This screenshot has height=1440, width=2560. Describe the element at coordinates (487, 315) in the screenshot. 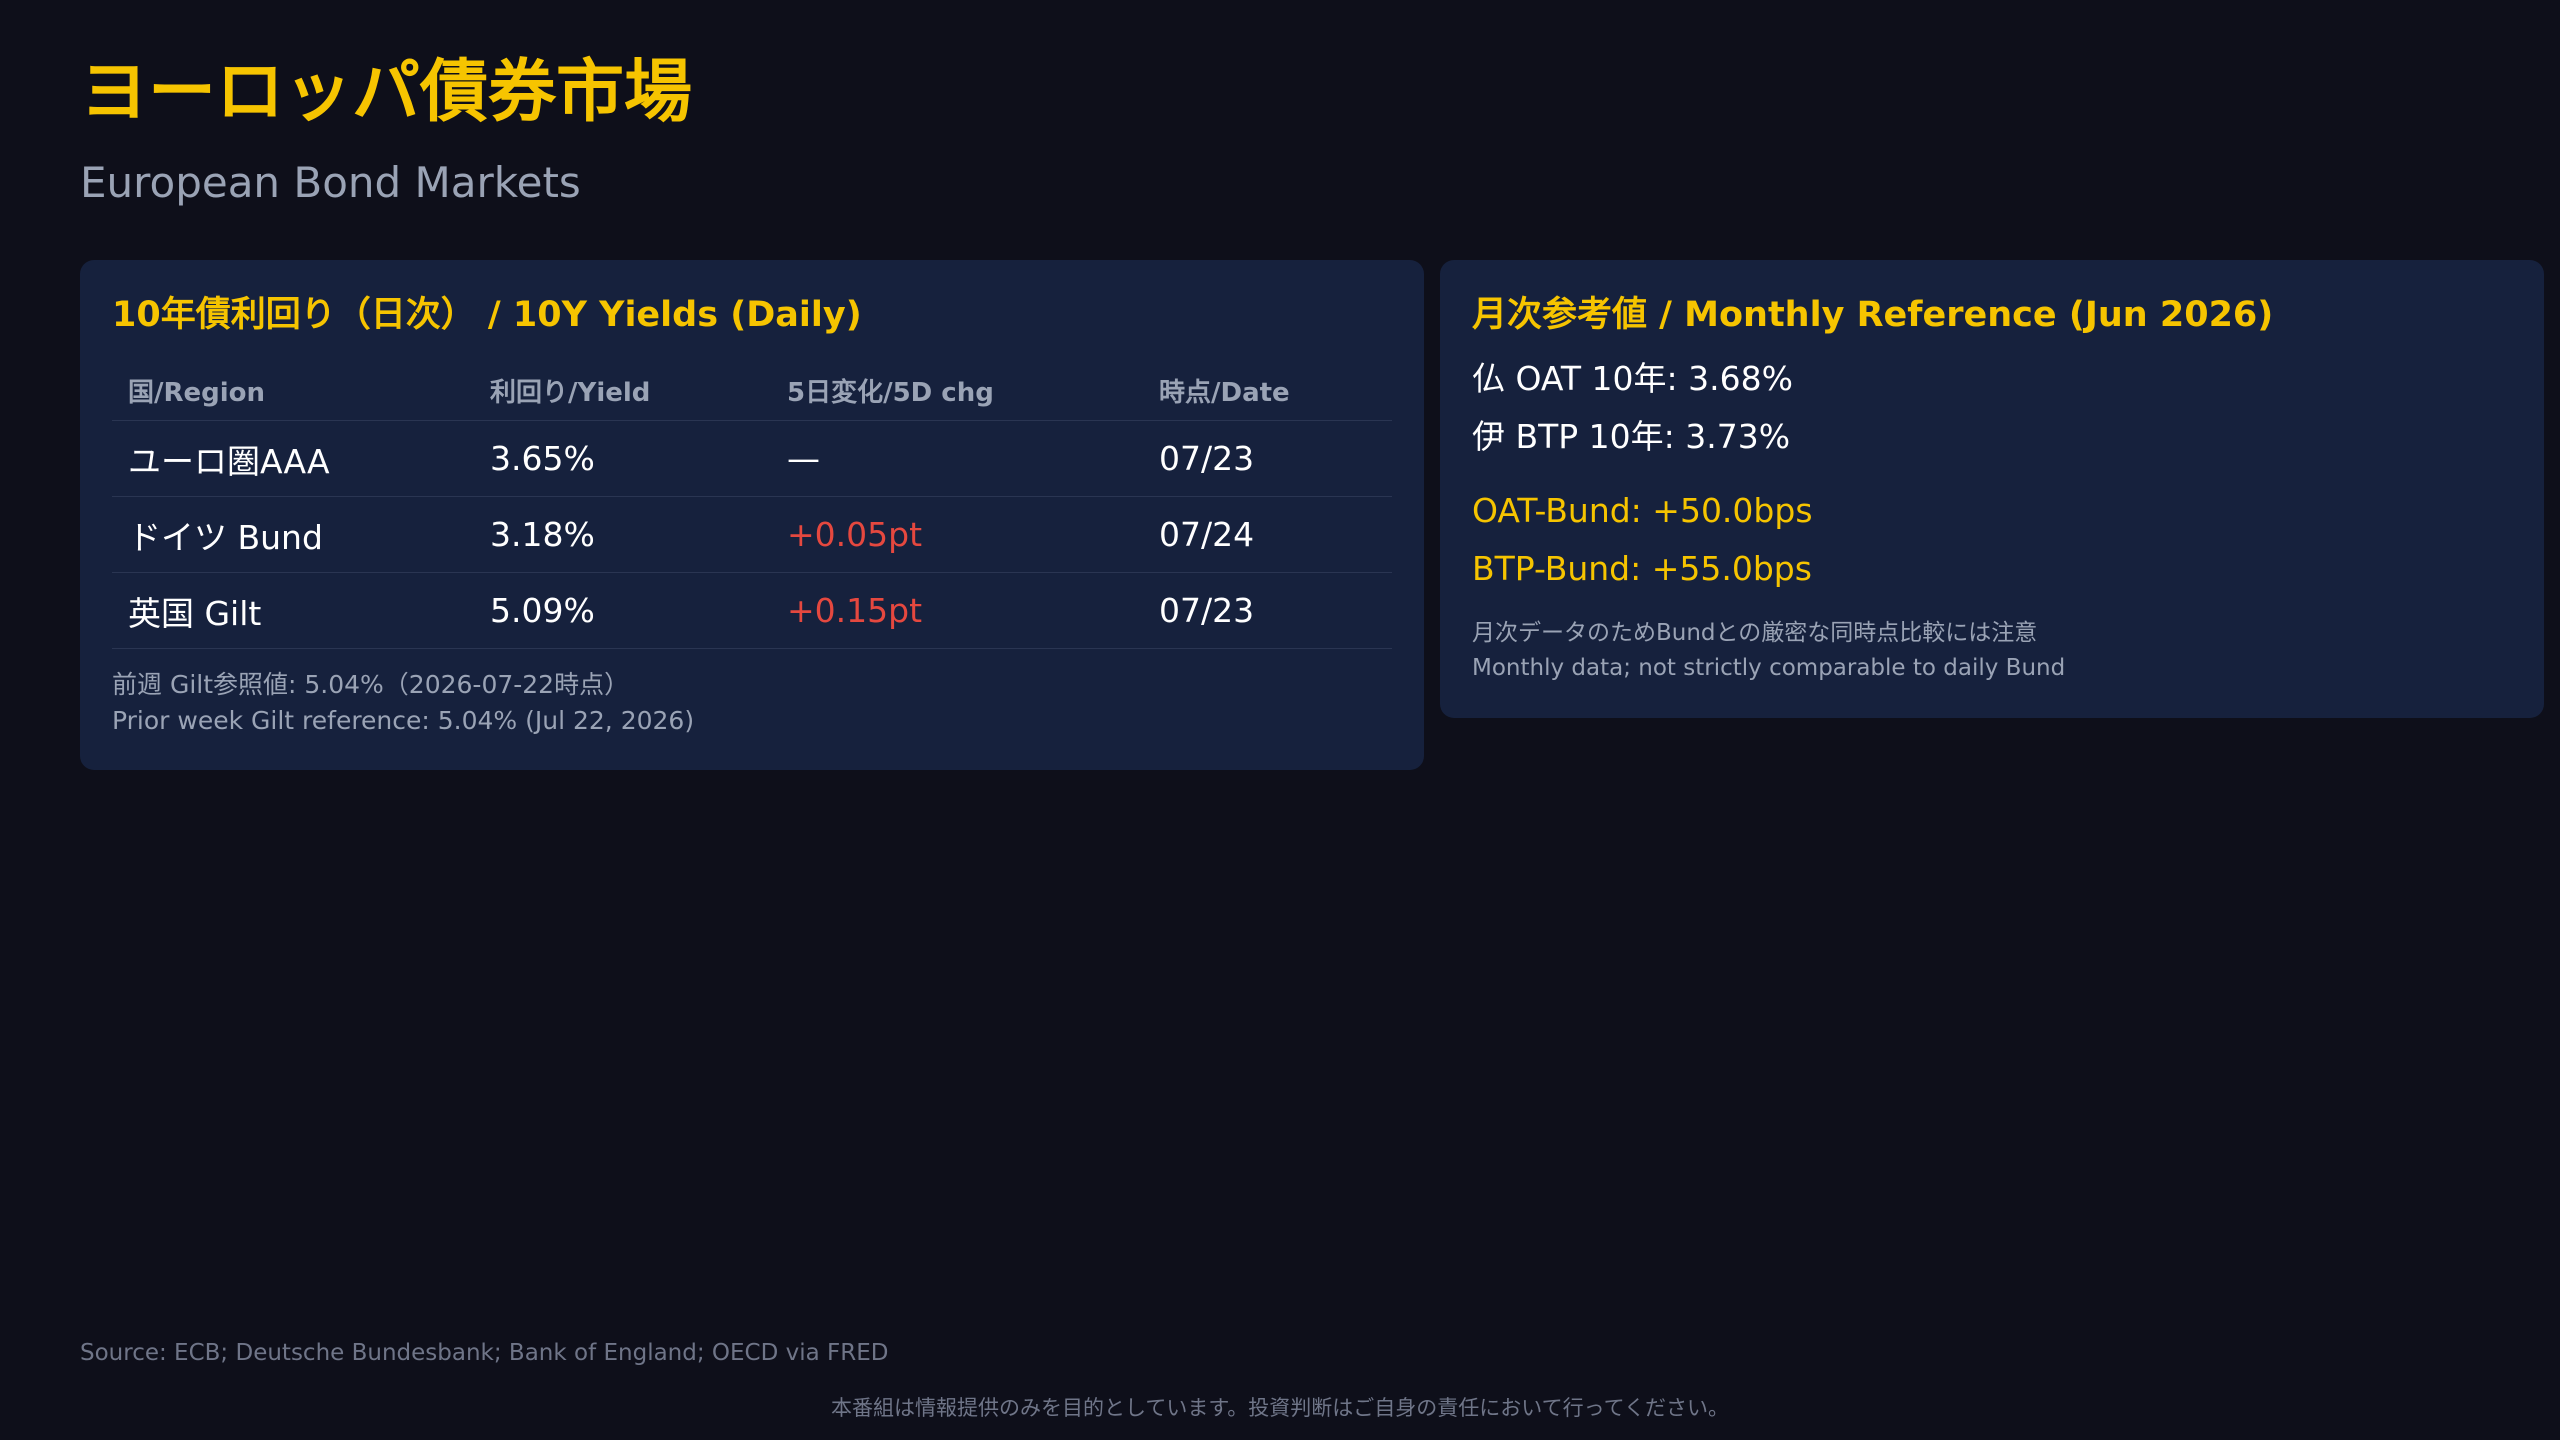

I see `daily-yields-card-title: 10年債利回り（日次） / 10Y Yields (Daily)` at that location.